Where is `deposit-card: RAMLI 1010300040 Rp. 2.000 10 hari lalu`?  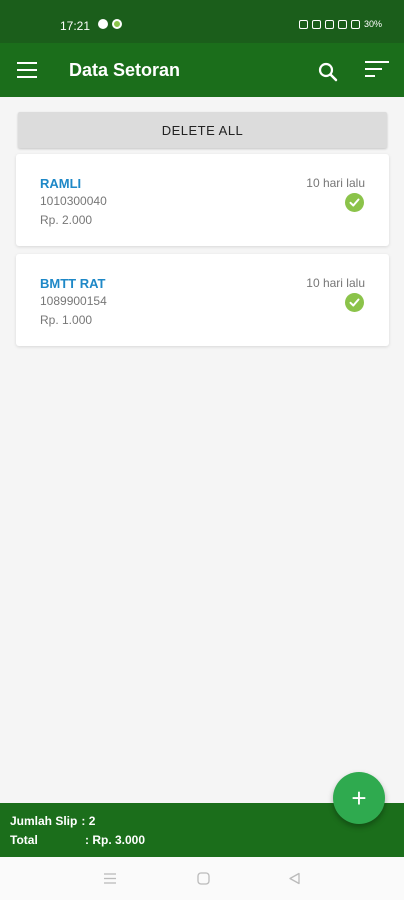
deposit-card: RAMLI 1010300040 Rp. 2.000 10 hari lalu is located at coordinates (202, 200).